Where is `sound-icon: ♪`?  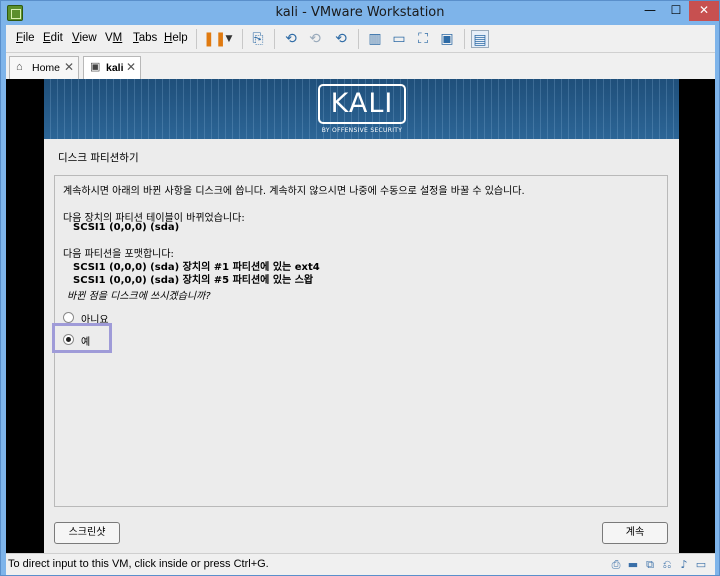
sound-icon: ♪ is located at coordinates (684, 564).